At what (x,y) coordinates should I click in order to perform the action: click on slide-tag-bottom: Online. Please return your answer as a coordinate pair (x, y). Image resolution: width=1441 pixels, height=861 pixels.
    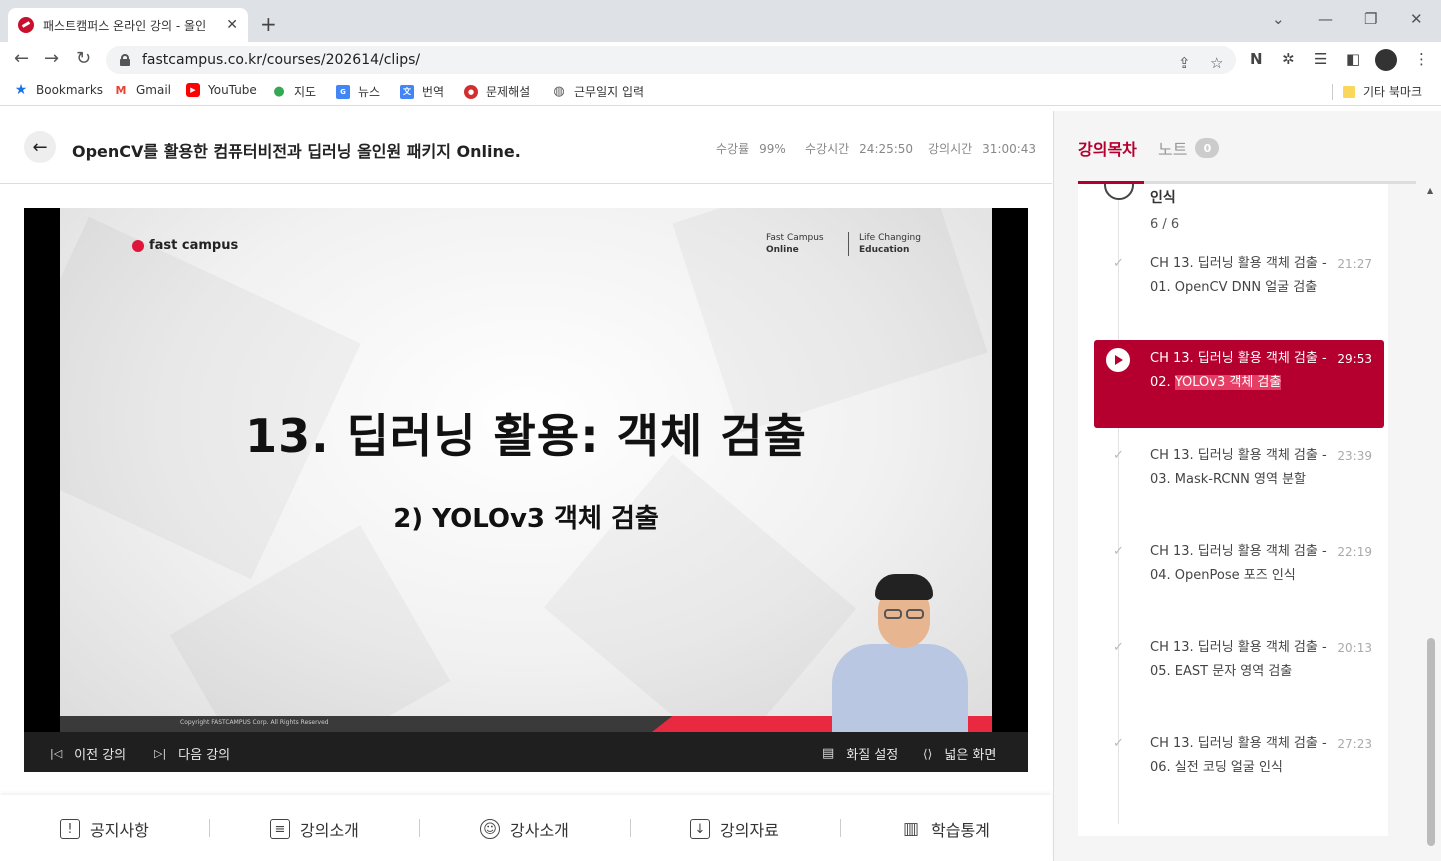
    Looking at the image, I should click on (782, 250).